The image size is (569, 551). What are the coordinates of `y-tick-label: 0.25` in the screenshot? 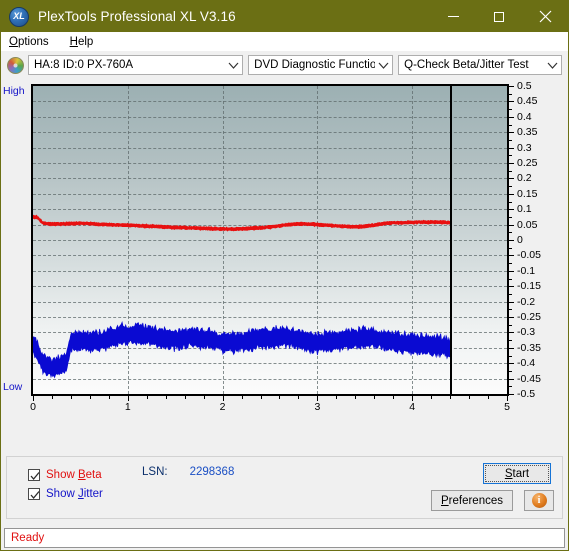 It's located at (527, 163).